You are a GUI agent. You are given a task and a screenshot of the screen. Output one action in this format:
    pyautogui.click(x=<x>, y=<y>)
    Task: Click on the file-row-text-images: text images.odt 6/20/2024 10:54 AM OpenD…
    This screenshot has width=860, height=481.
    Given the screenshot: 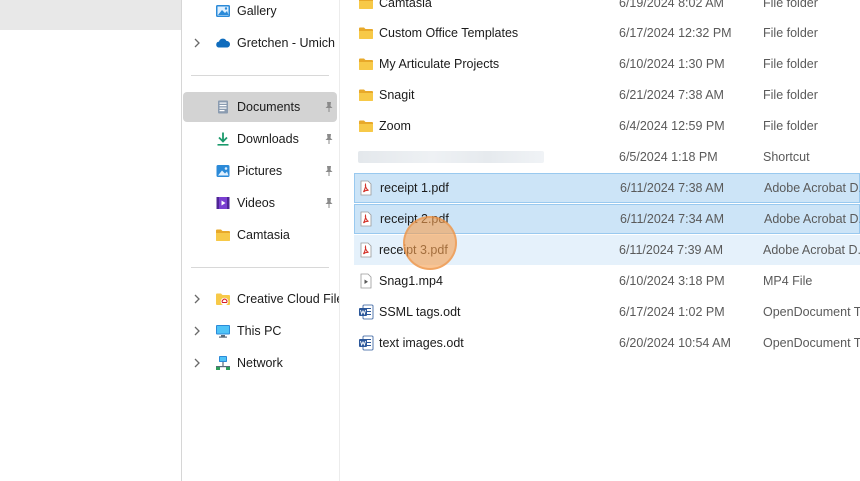 What is the action you would take?
    pyautogui.click(x=607, y=343)
    